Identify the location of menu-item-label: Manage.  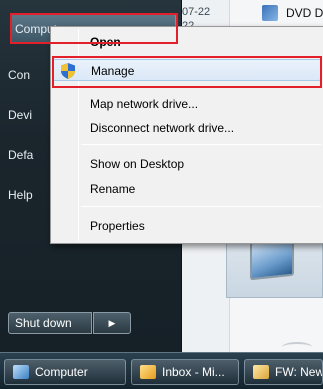
(113, 71).